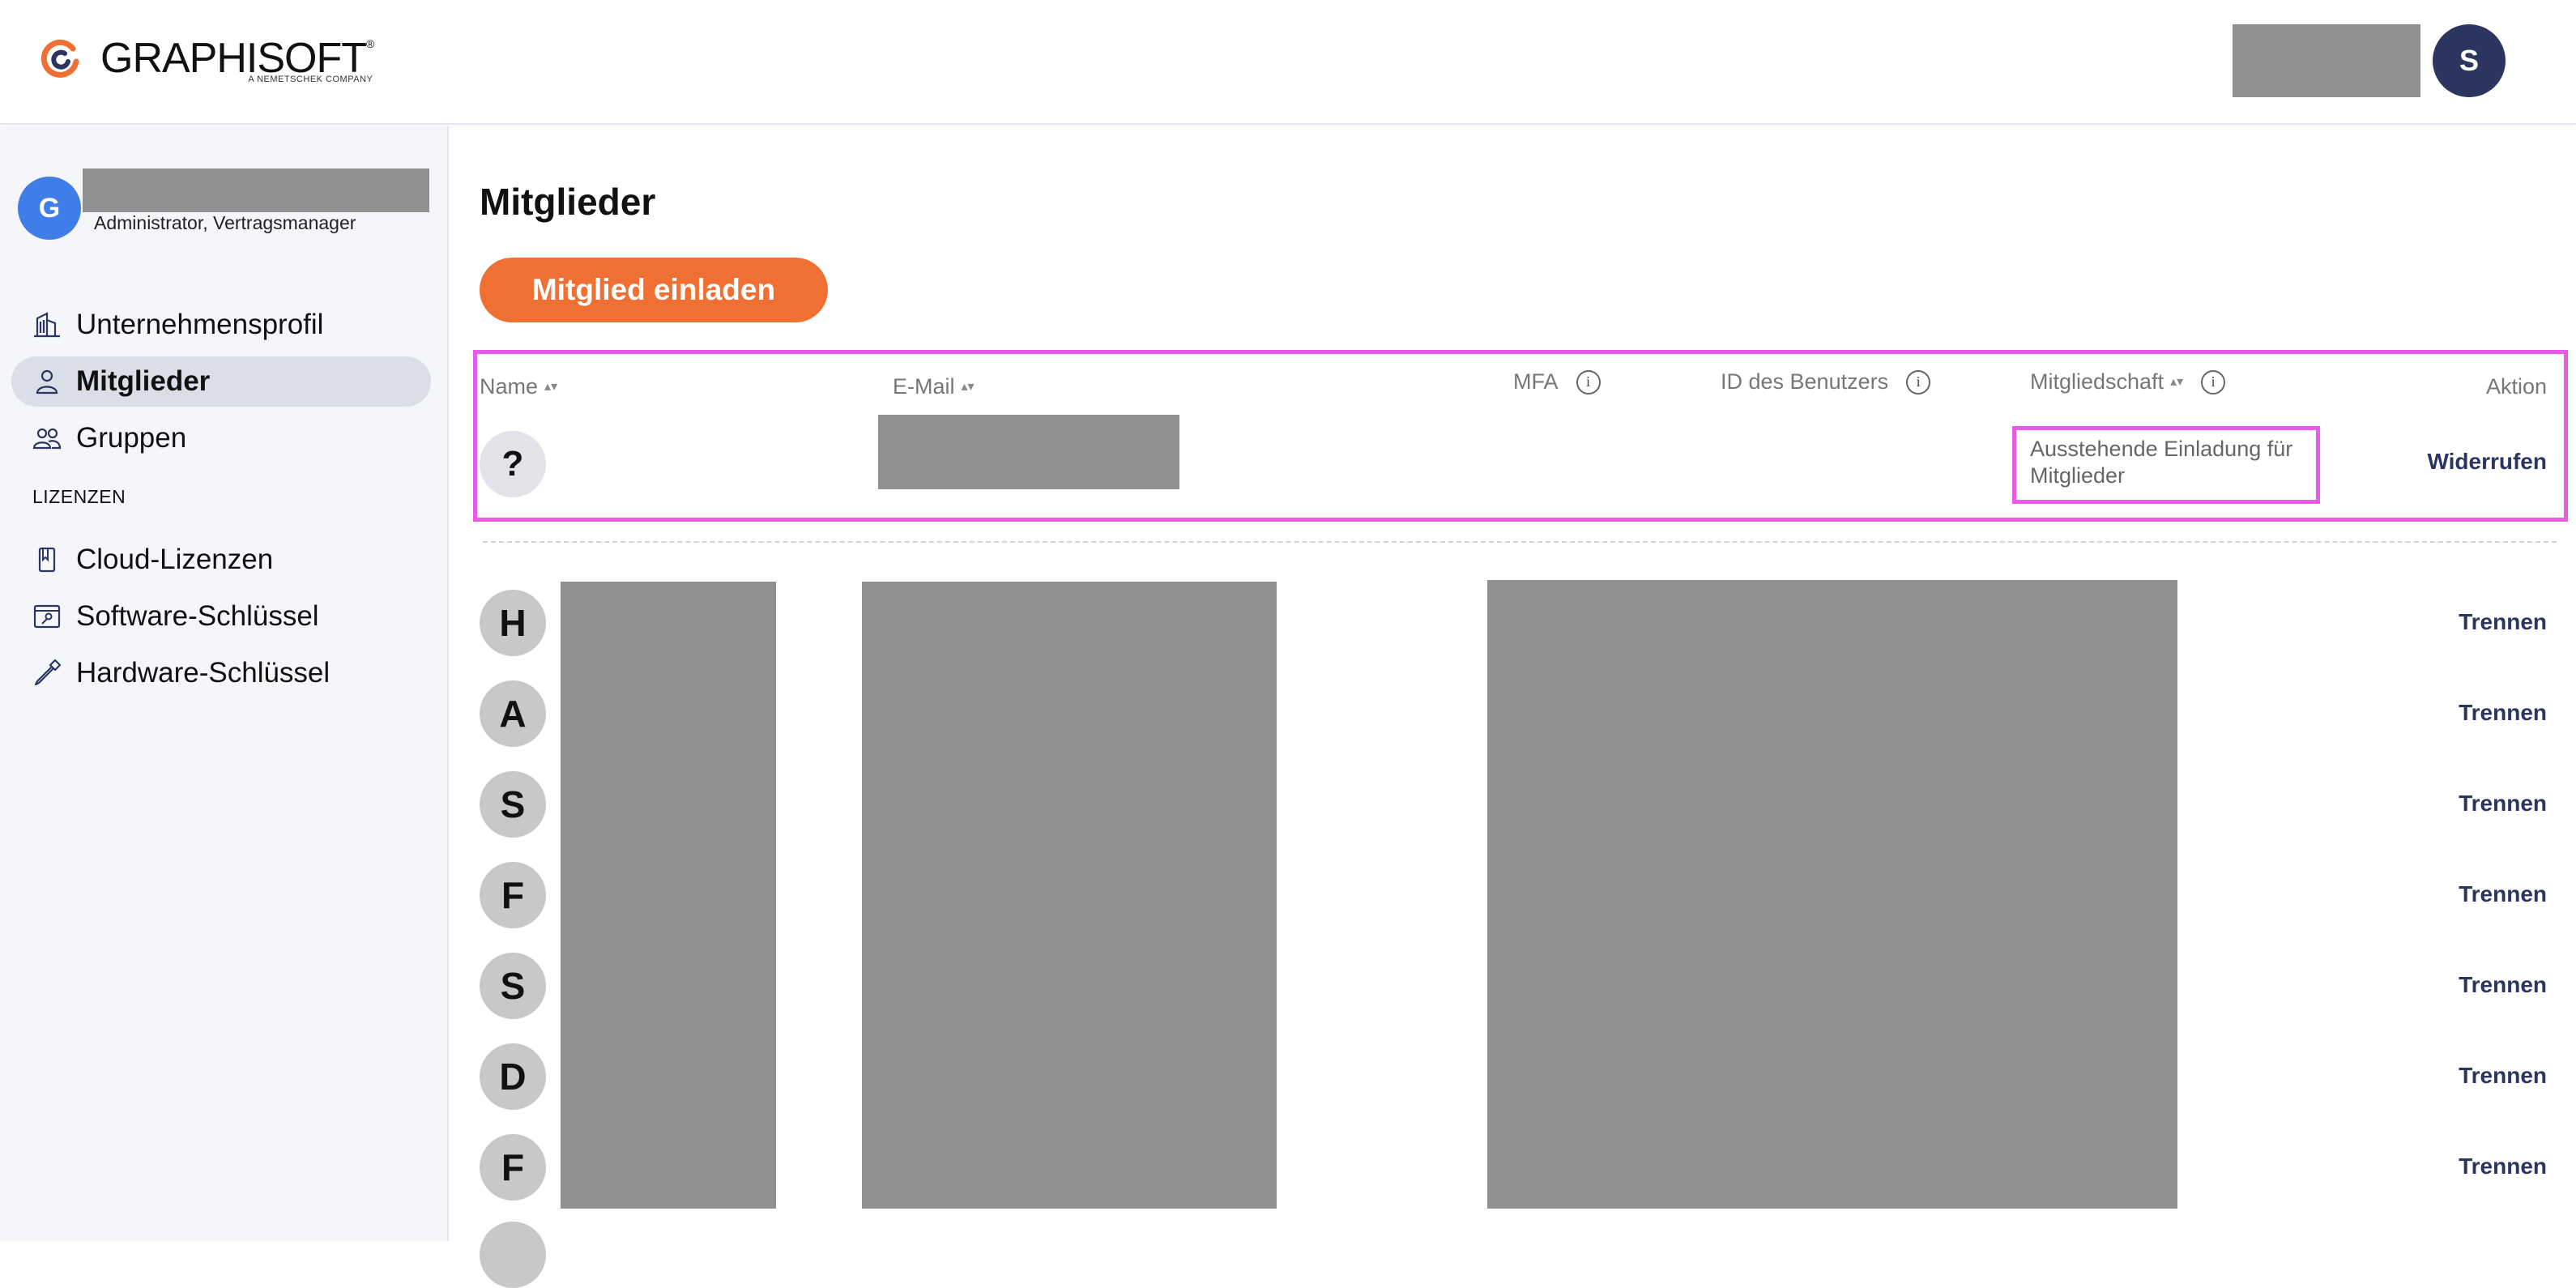  What do you see at coordinates (2097, 381) in the screenshot?
I see `column-header-label: Mitgliedschaft` at bounding box center [2097, 381].